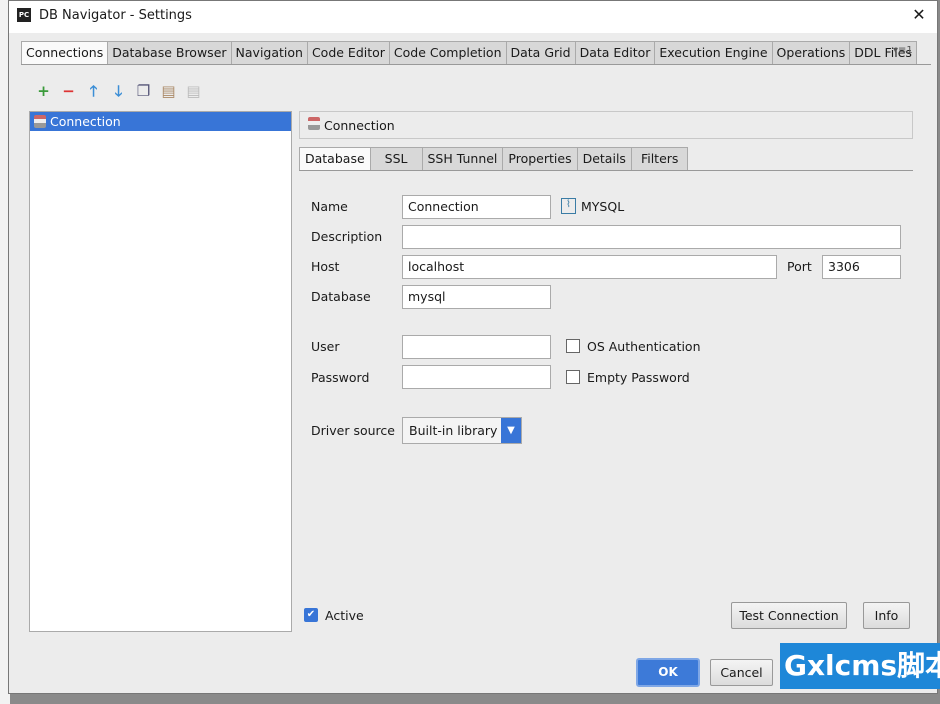 The height and width of the screenshot is (704, 940). What do you see at coordinates (325, 266) in the screenshot?
I see `host-label: Host` at bounding box center [325, 266].